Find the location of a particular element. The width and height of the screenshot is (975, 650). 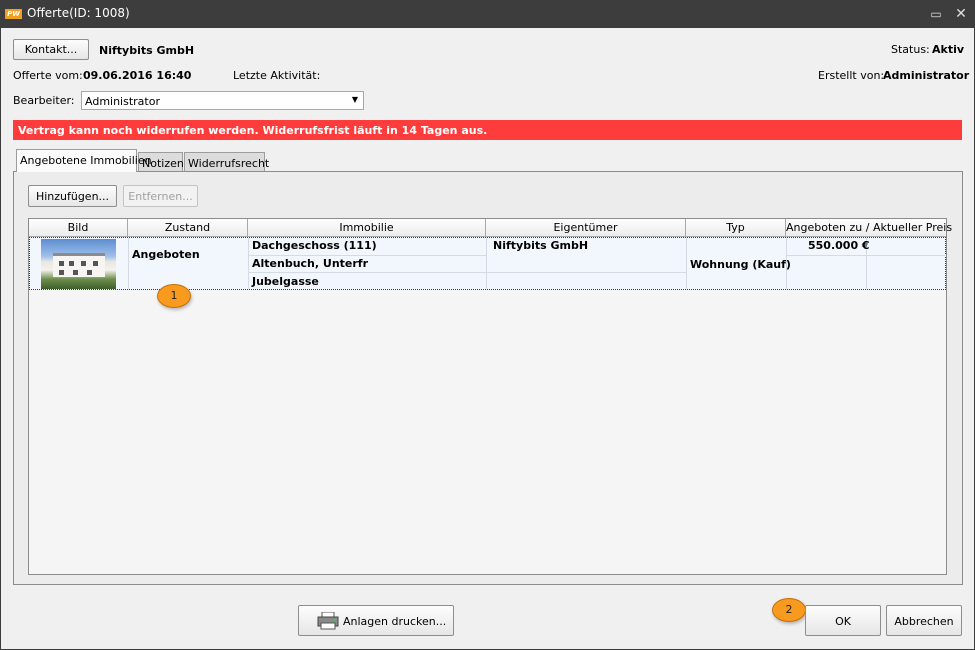

title-bar: PW Offerte(ID: 1008) ▭ ✕ is located at coordinates (487, 14).